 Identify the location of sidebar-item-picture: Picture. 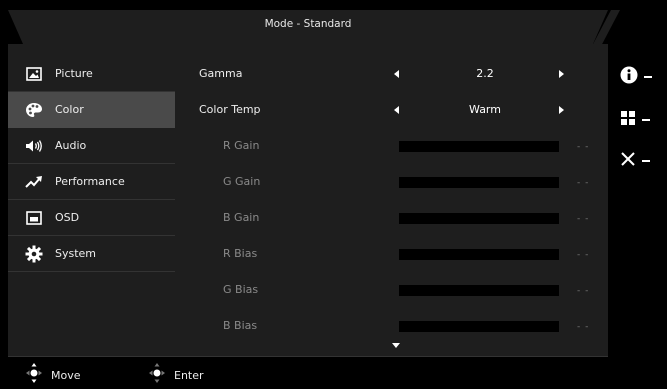
(91, 74).